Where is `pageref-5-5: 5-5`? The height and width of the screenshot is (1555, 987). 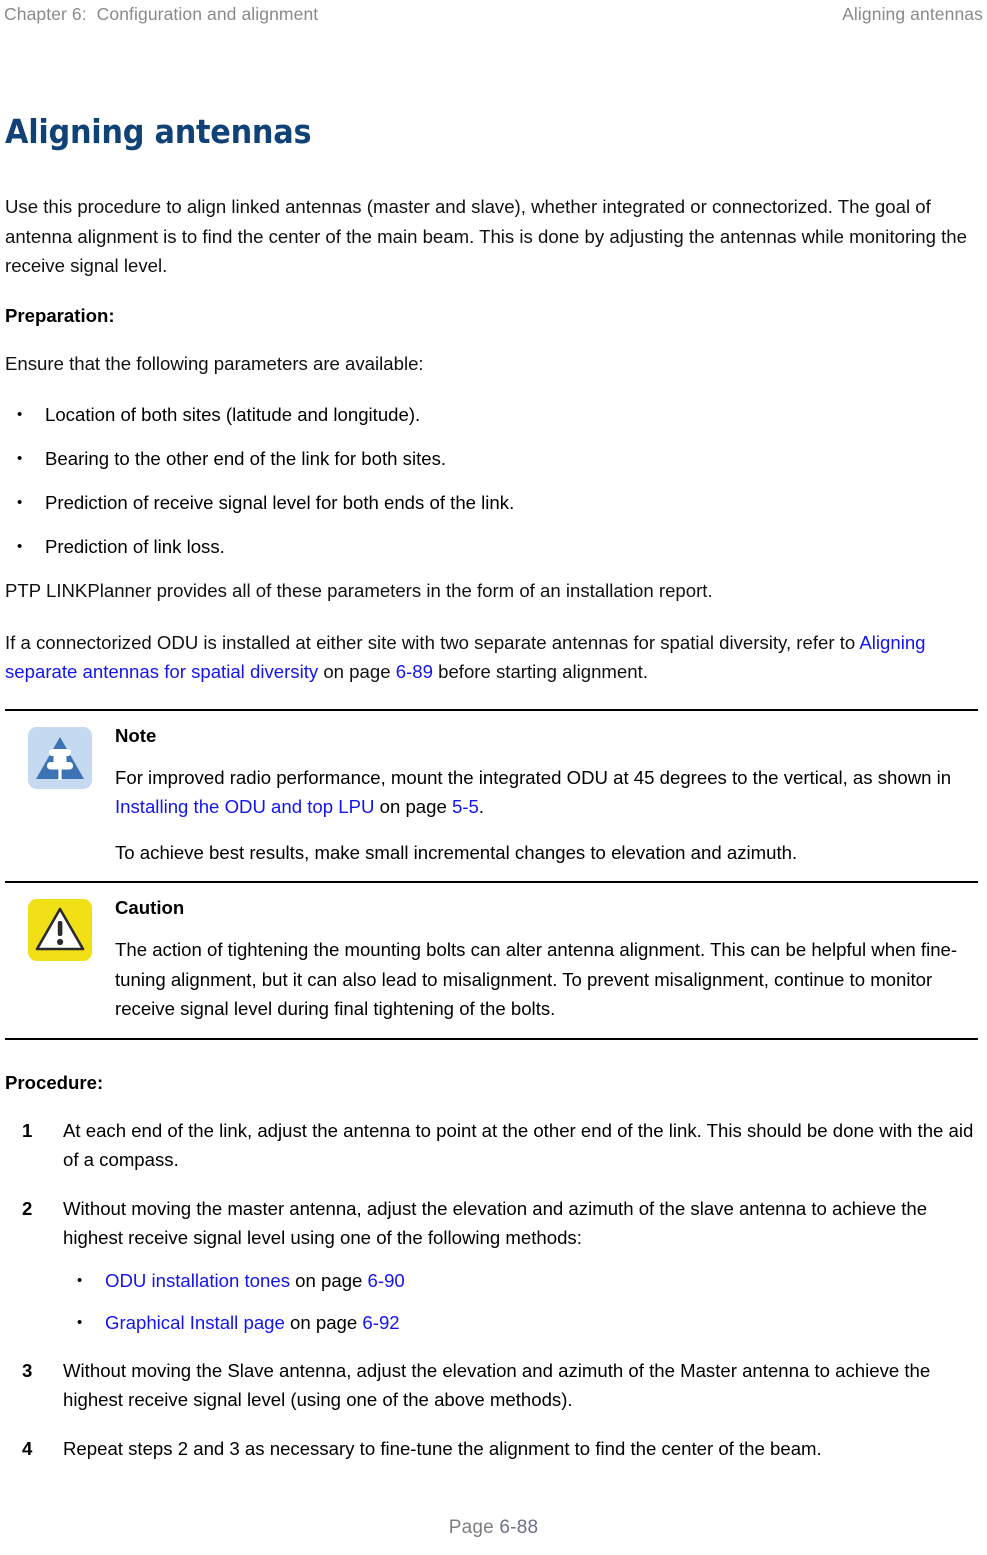
pageref-5-5: 5-5 is located at coordinates (465, 806).